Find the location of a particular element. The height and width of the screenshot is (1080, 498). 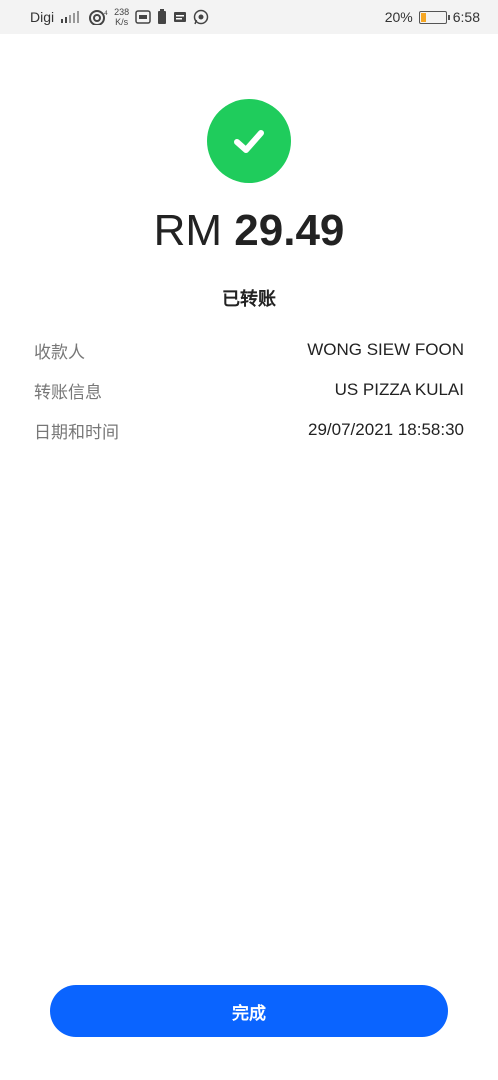

carrier-label: Digi is located at coordinates (42, 17).